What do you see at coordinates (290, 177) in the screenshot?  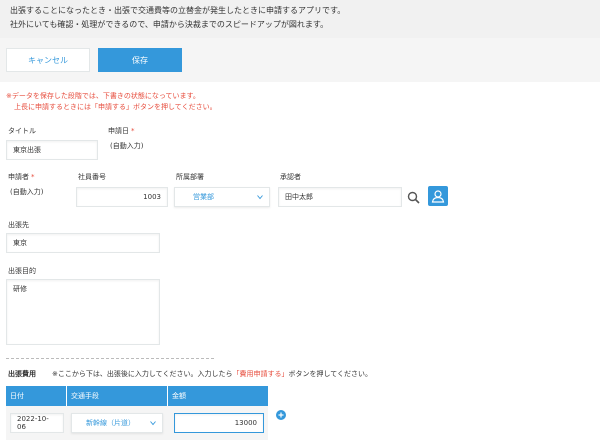 I see `approver-label: 承認者` at bounding box center [290, 177].